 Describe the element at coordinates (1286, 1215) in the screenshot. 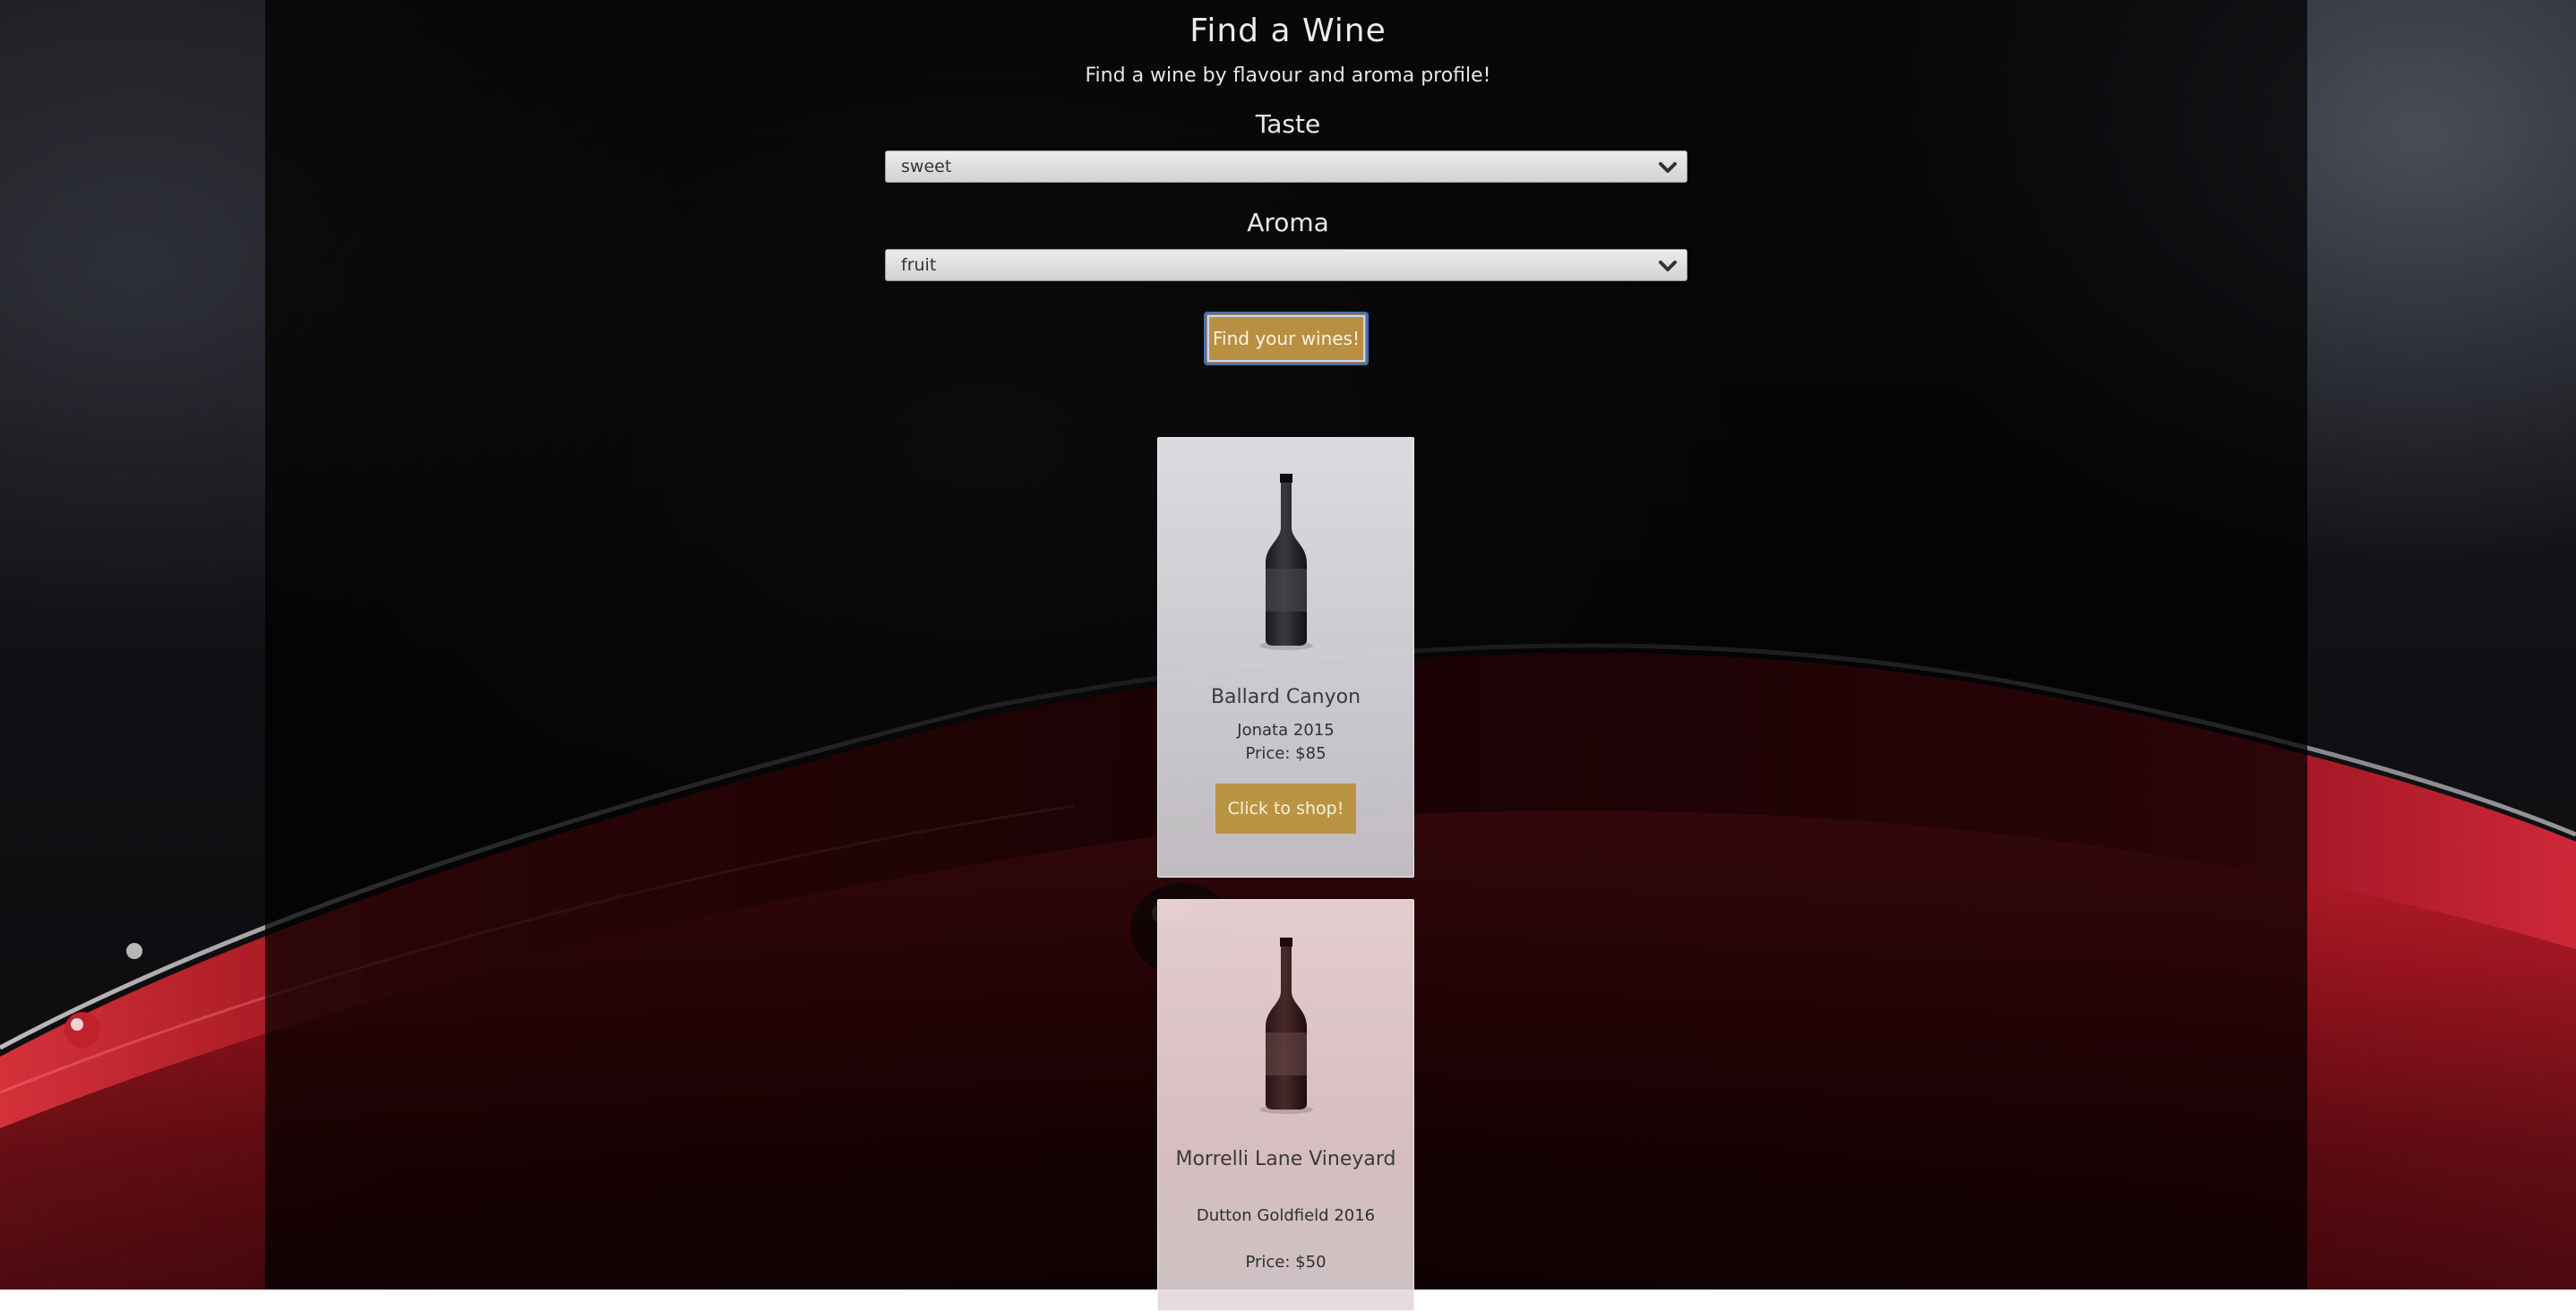

I see `wine-producer: Dutton Goldfield 2016` at that location.